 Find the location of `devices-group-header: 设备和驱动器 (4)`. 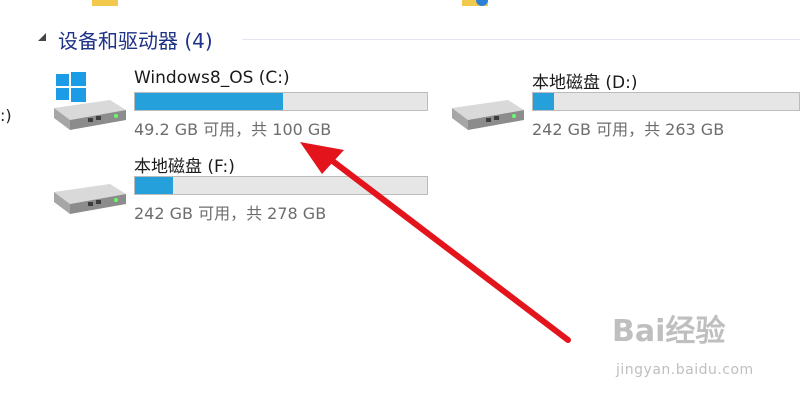

devices-group-header: 设备和驱动器 (4) is located at coordinates (417, 39).